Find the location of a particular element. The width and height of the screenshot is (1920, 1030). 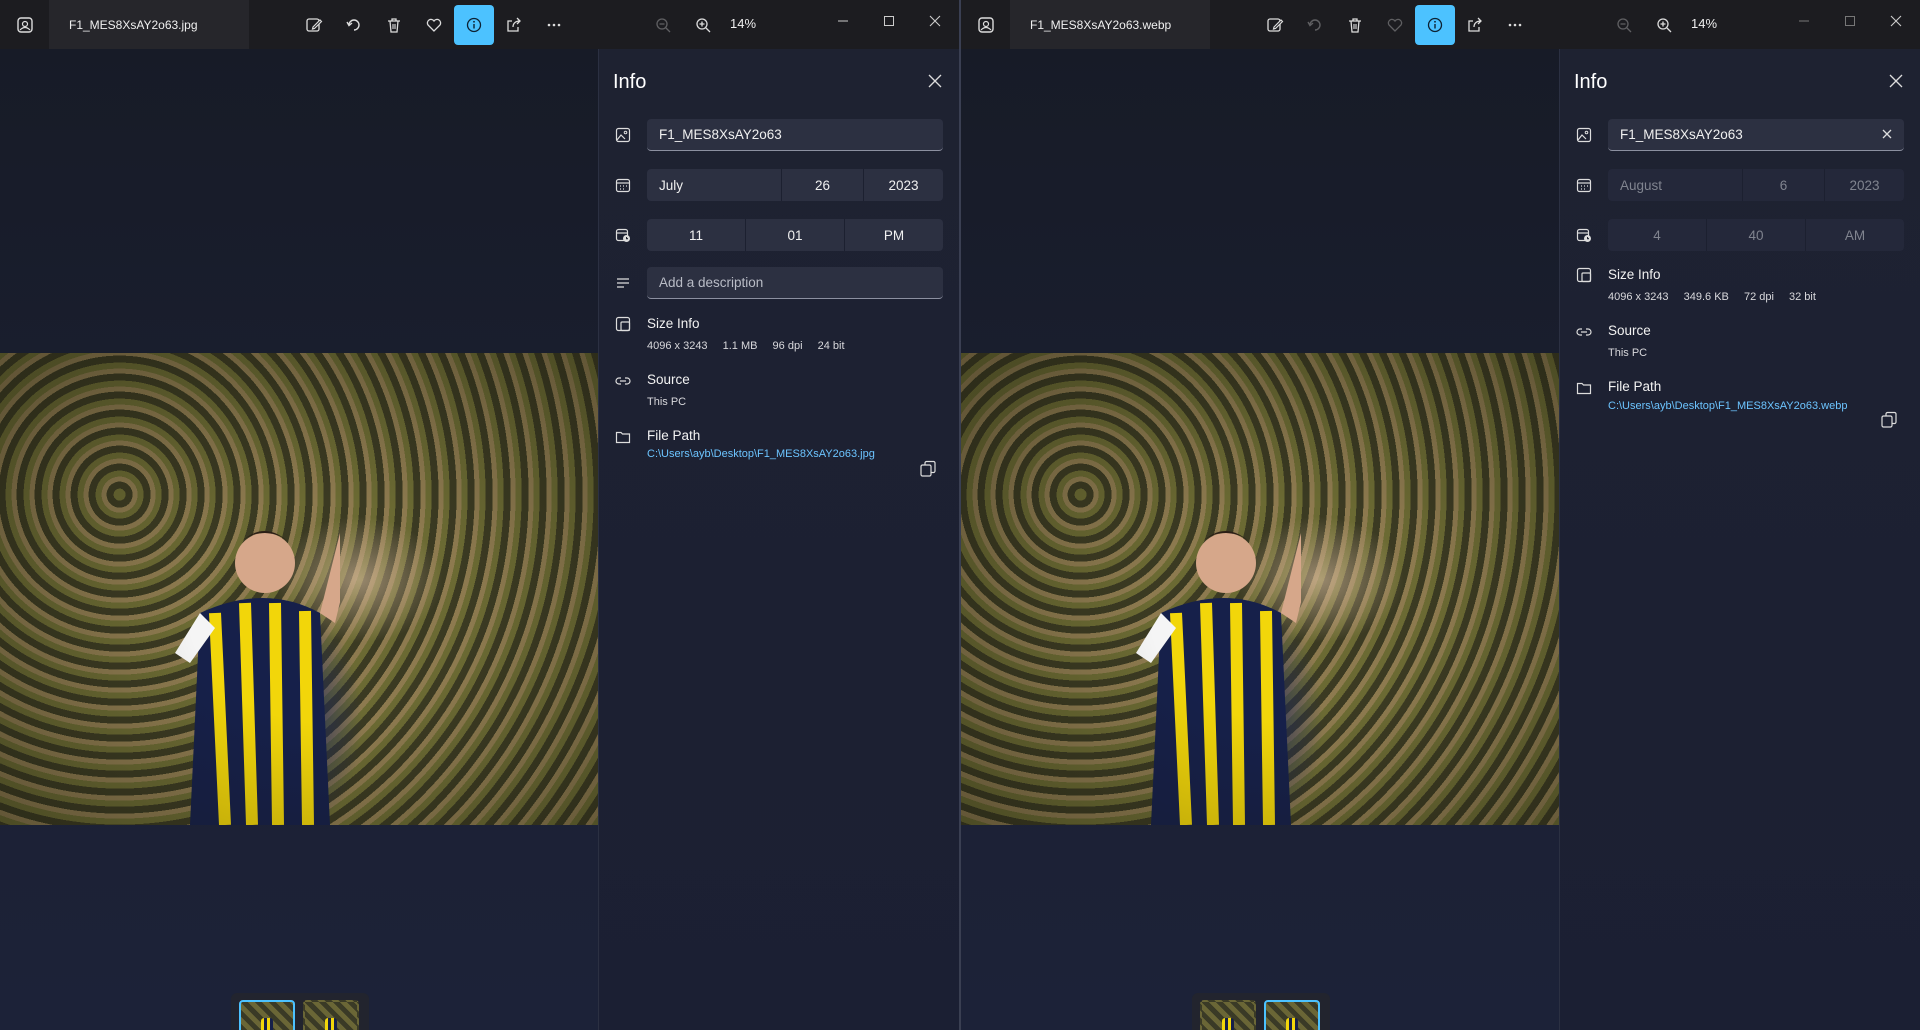

rotate-icon is located at coordinates (1314, 25).